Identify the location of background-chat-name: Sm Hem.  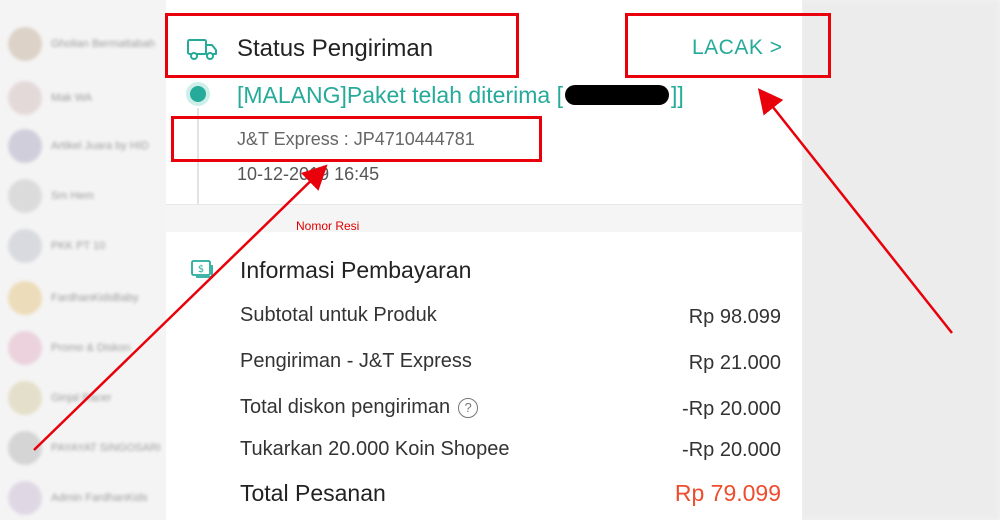
(72, 196).